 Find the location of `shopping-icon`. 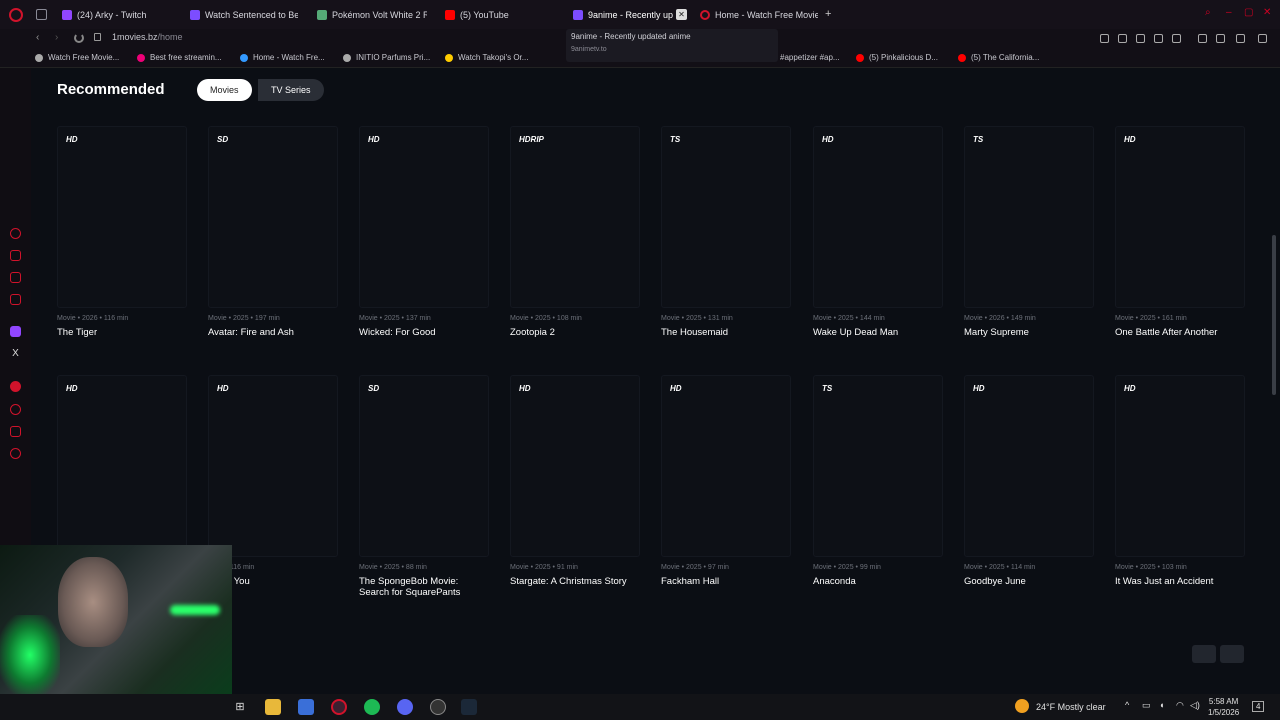

shopping-icon is located at coordinates (15, 255).